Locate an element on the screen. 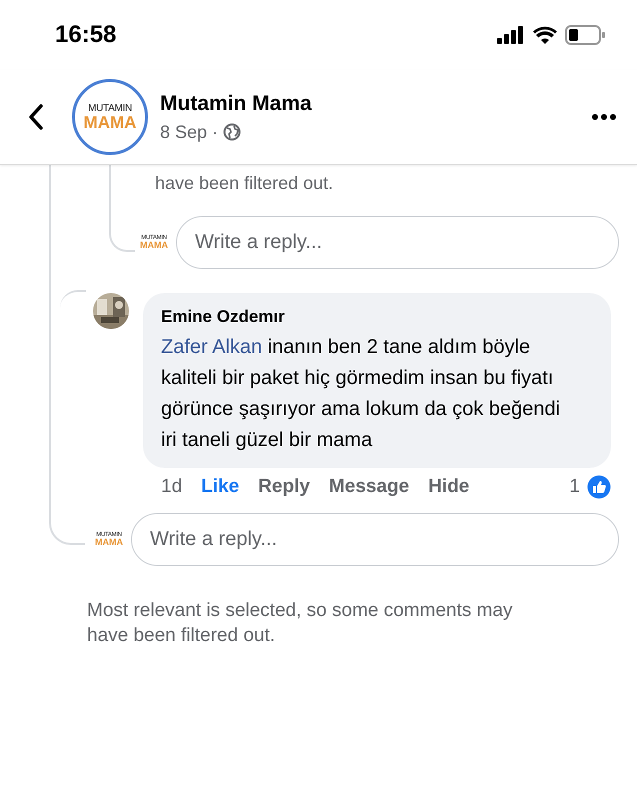 Image resolution: width=637 pixels, height=800 pixels. reaction-count: 1 is located at coordinates (574, 487).